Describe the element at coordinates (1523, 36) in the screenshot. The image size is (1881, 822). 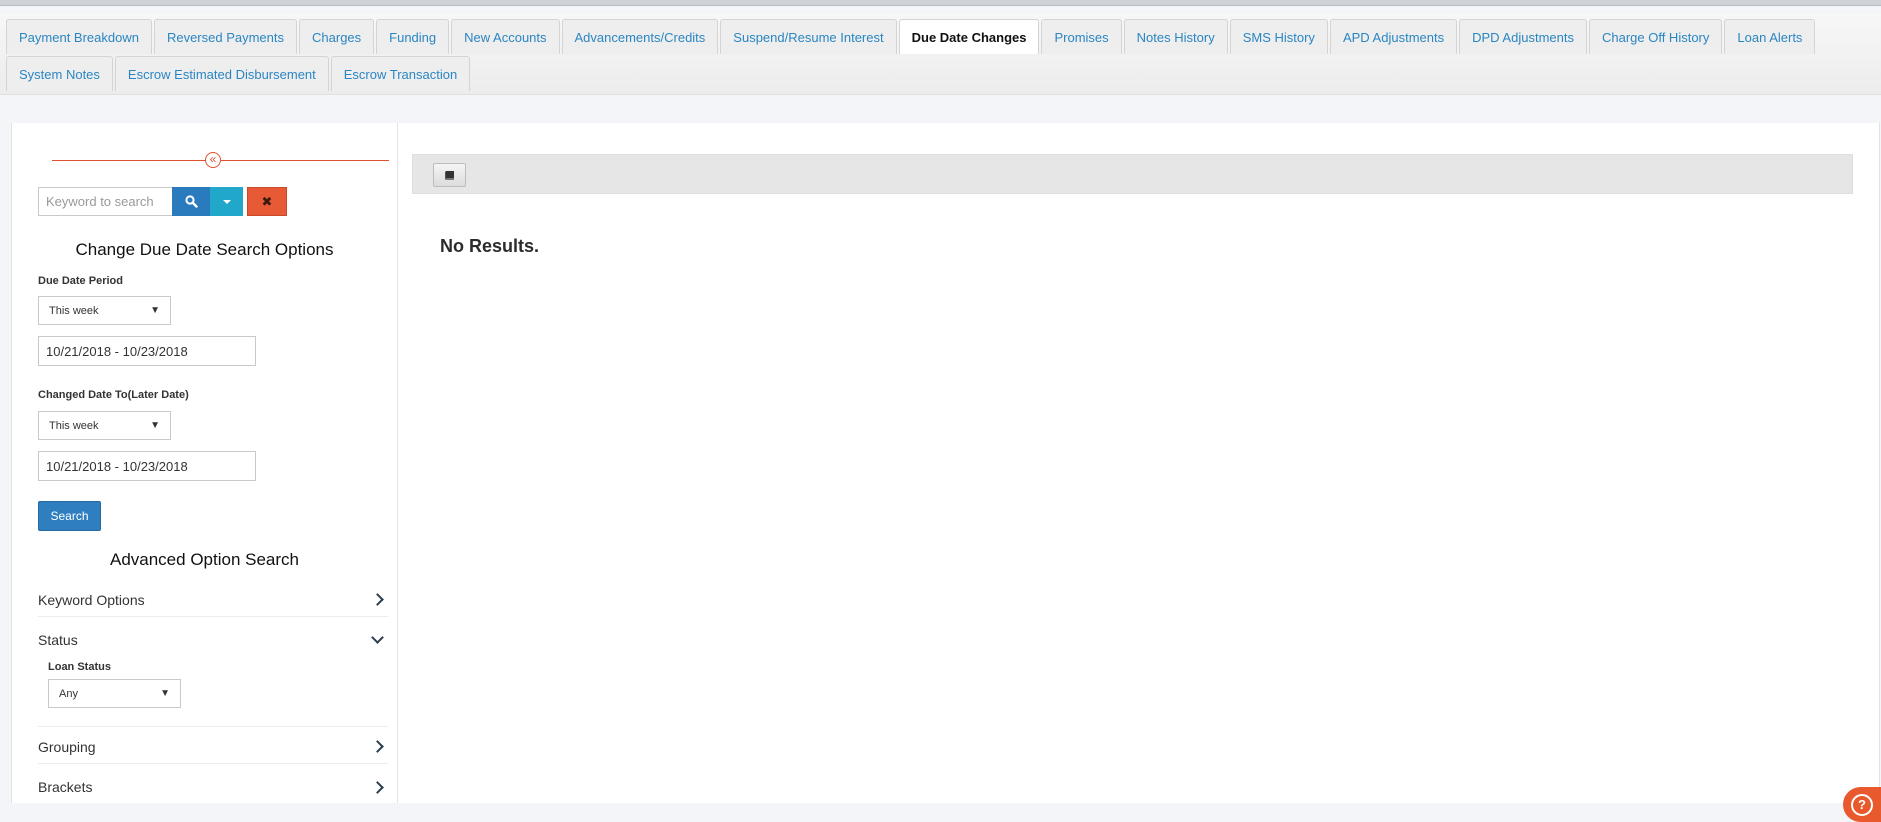
I see `tab-dpd-adjustments: DPD Adjustments` at that location.